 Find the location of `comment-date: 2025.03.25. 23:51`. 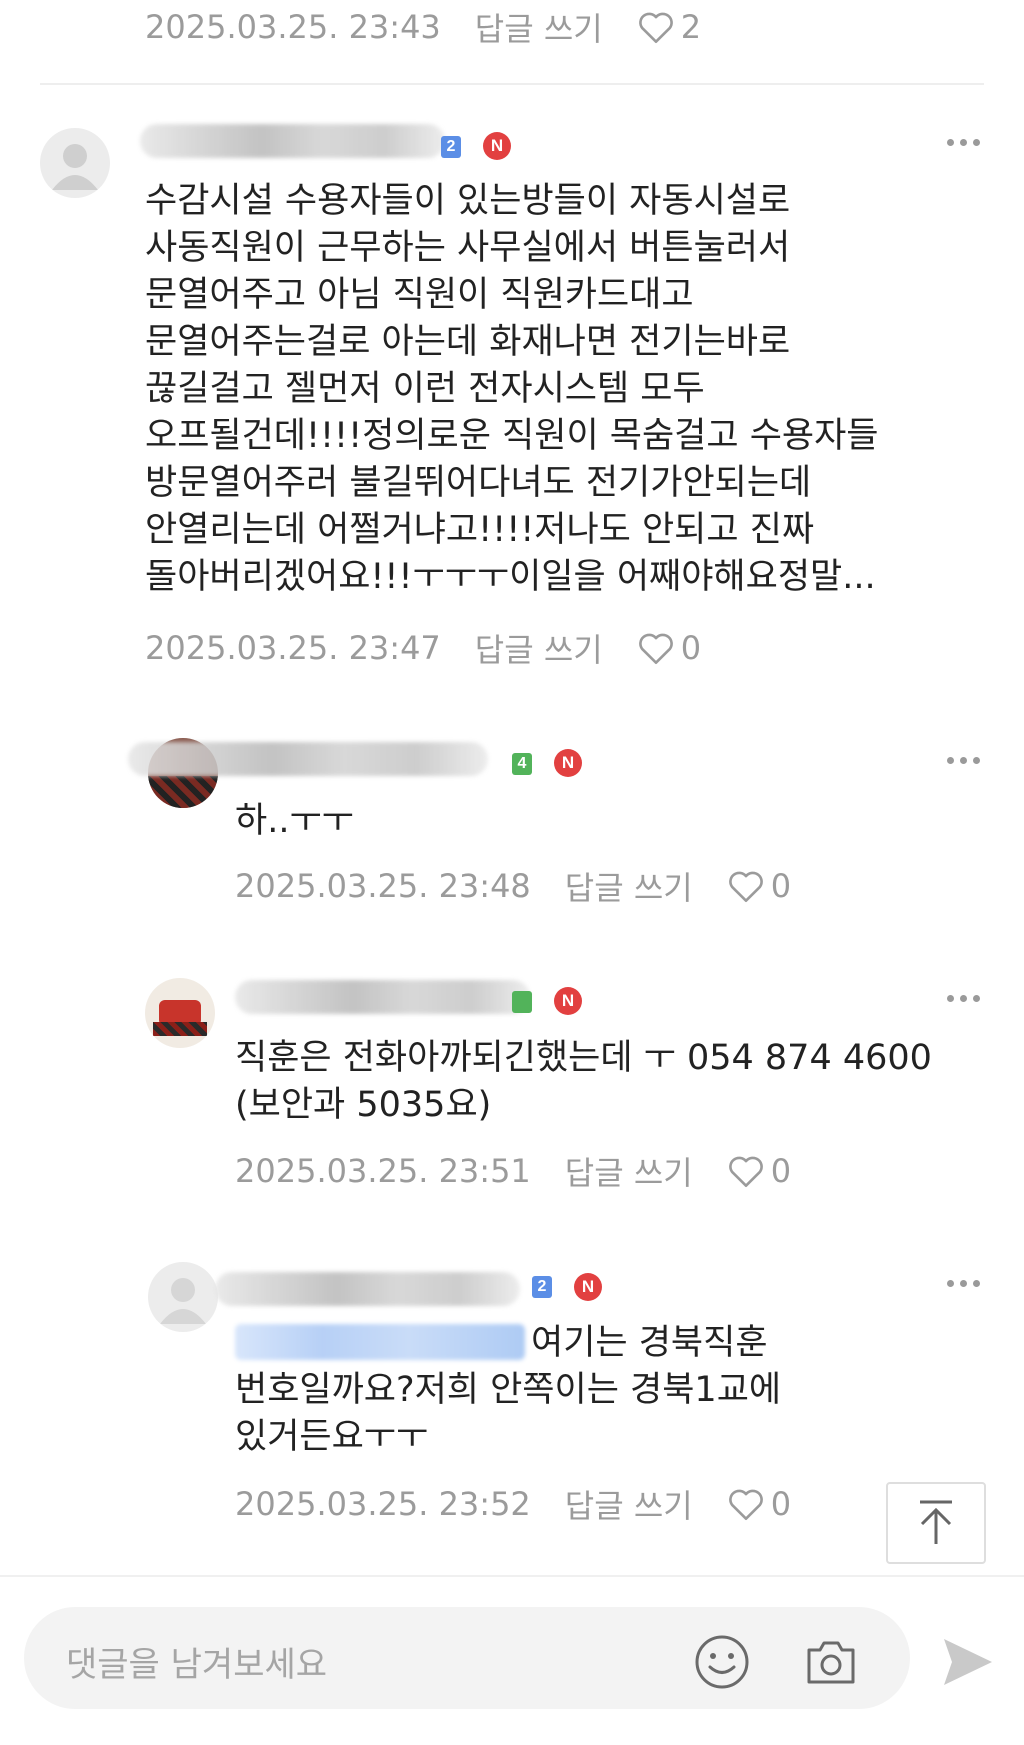

comment-date: 2025.03.25. 23:51 is located at coordinates (383, 1171).